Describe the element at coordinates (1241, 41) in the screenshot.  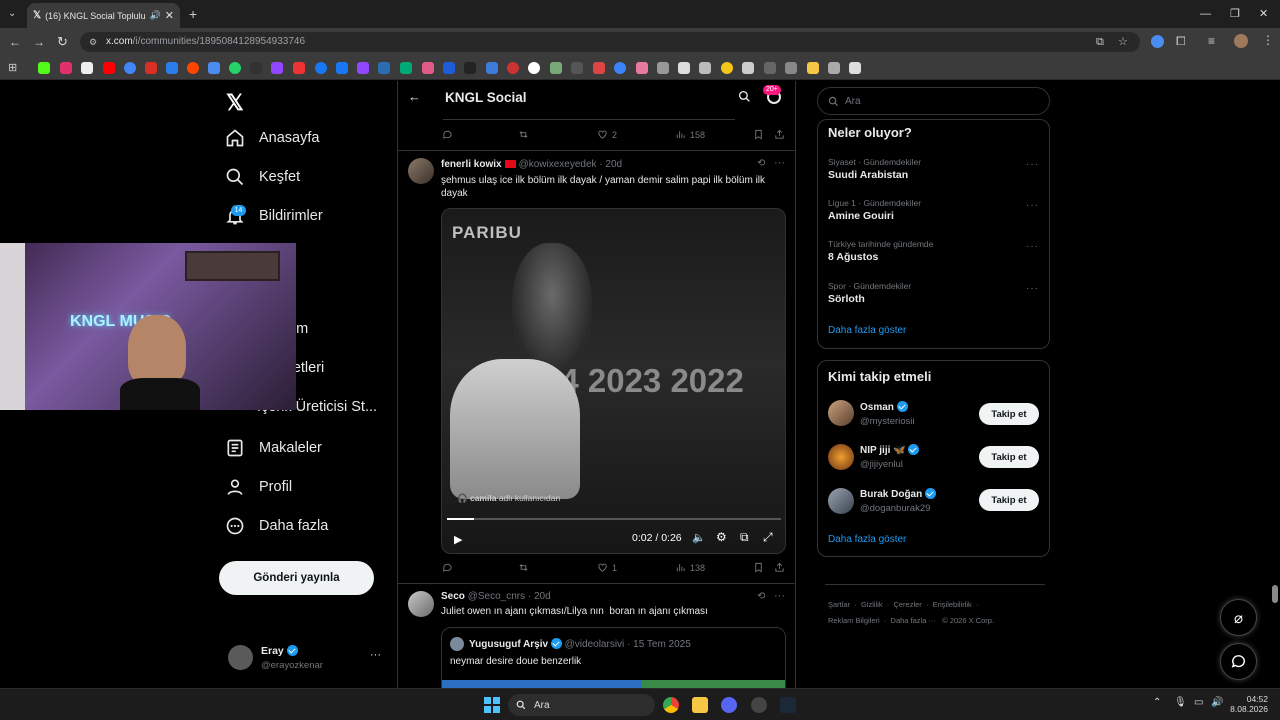
I see `profile-avatar` at that location.